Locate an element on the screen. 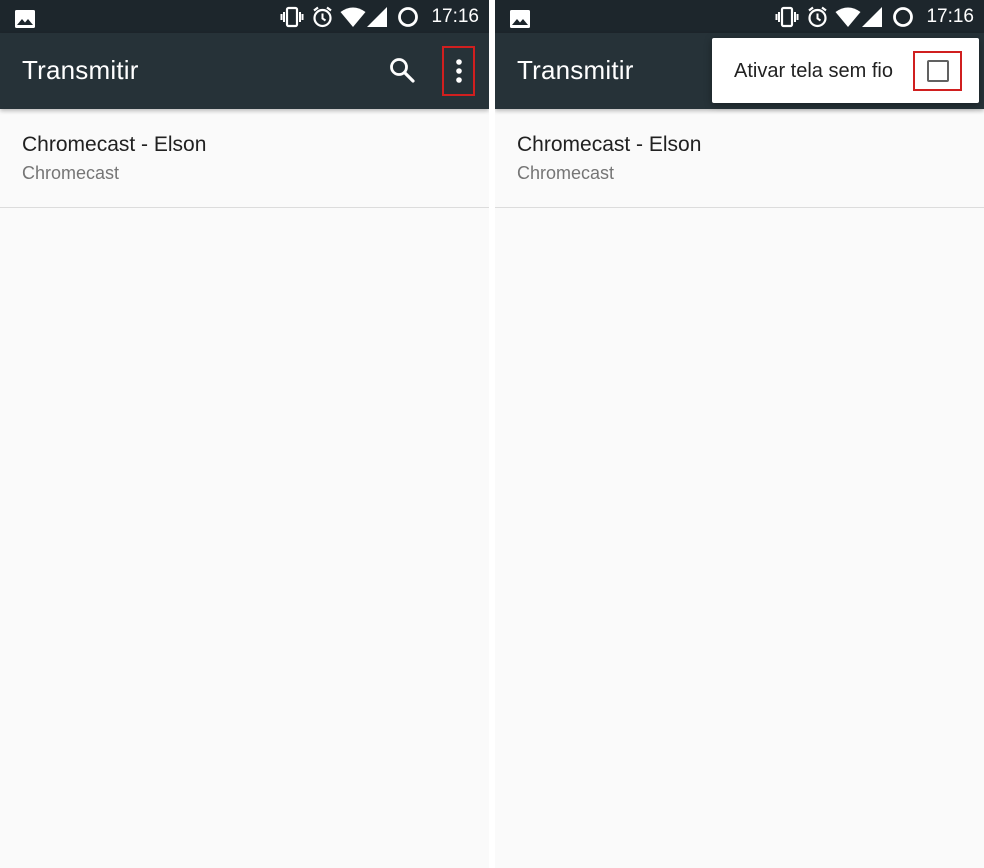  search-button is located at coordinates (402, 70).